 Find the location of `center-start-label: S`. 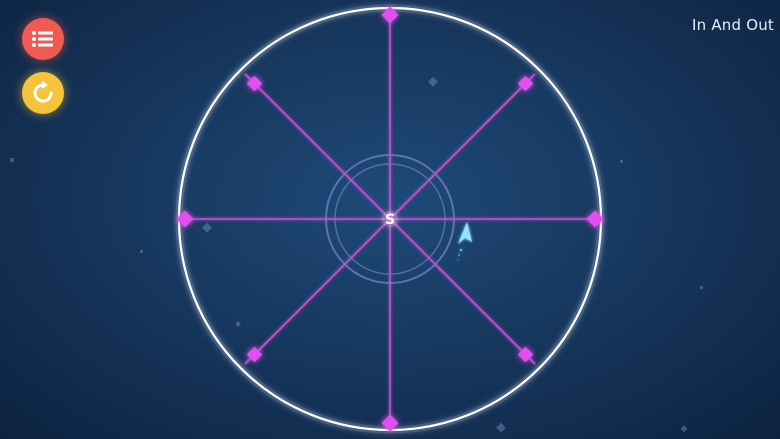

center-start-label: S is located at coordinates (390, 220).